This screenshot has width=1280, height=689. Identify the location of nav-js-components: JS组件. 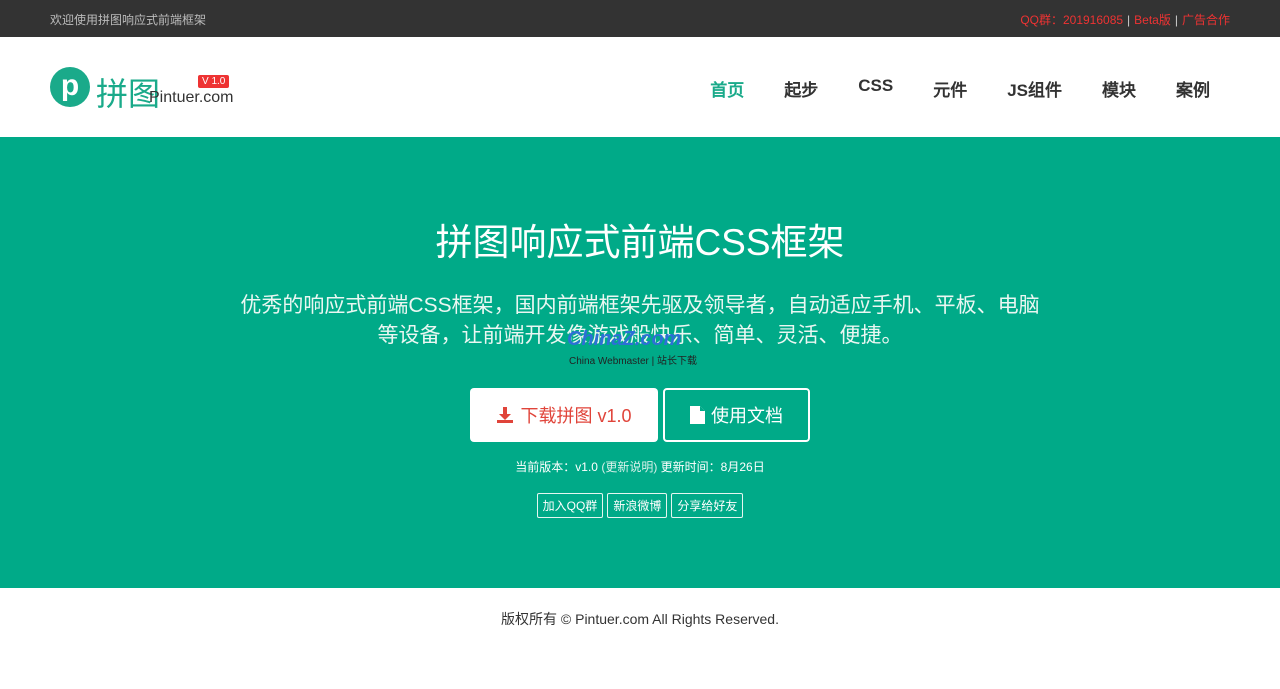
(1034, 88).